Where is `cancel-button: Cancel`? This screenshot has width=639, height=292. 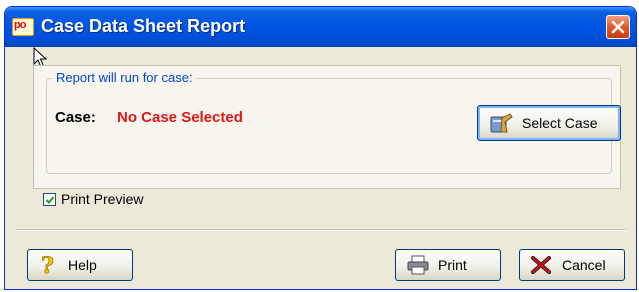
cancel-button: Cancel is located at coordinates (572, 265).